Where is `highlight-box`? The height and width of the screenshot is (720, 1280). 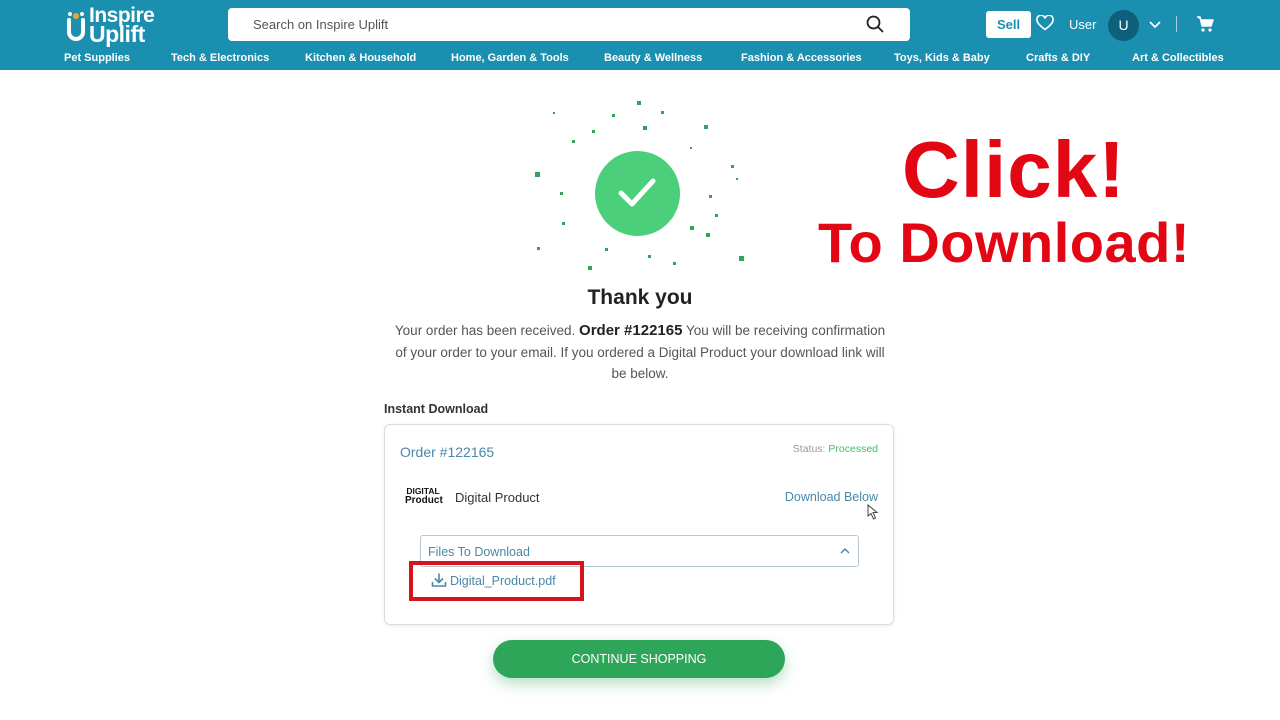 highlight-box is located at coordinates (496, 581).